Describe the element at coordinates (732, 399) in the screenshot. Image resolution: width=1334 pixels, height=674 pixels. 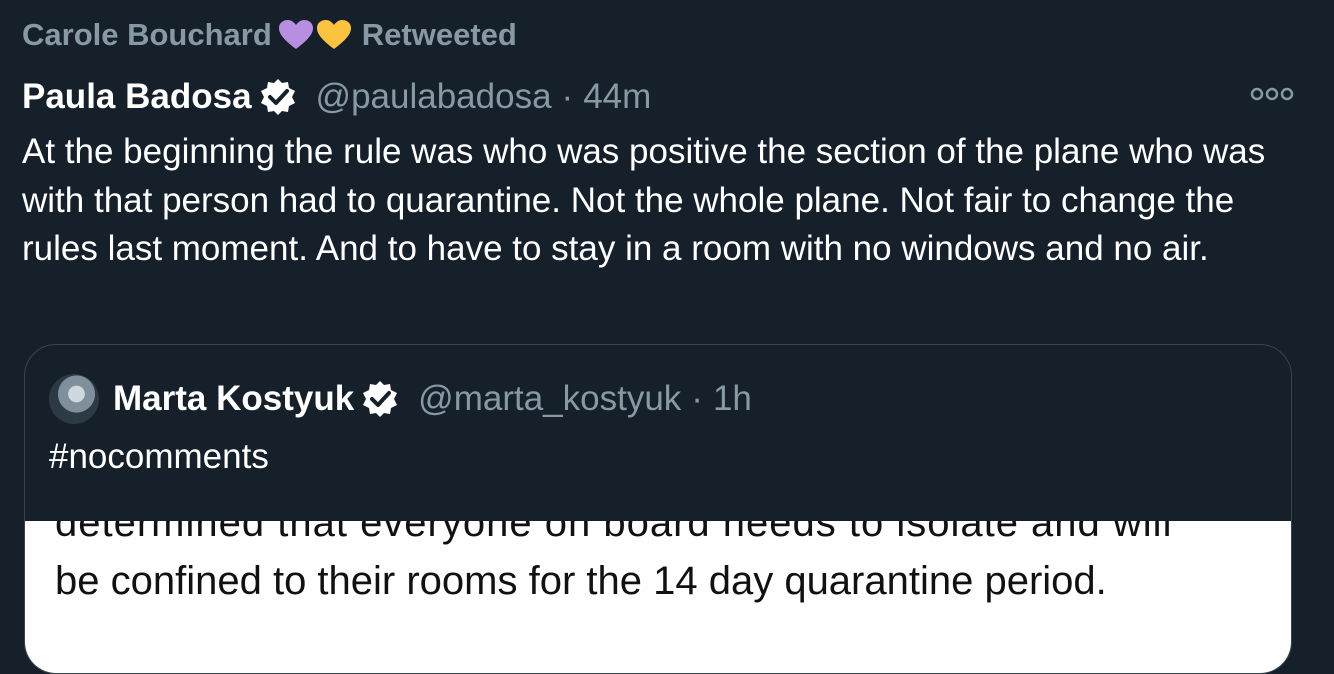
I see `quote-timestamp: 1h` at that location.